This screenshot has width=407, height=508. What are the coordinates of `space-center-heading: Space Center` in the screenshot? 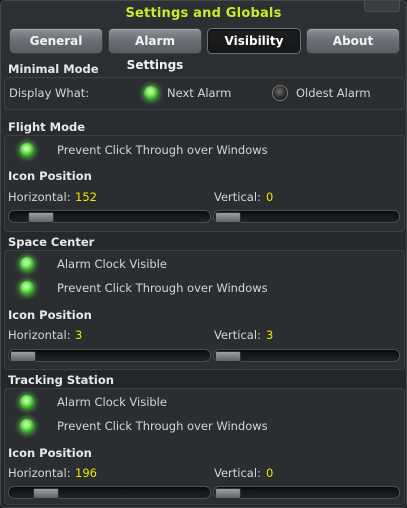 It's located at (51, 242).